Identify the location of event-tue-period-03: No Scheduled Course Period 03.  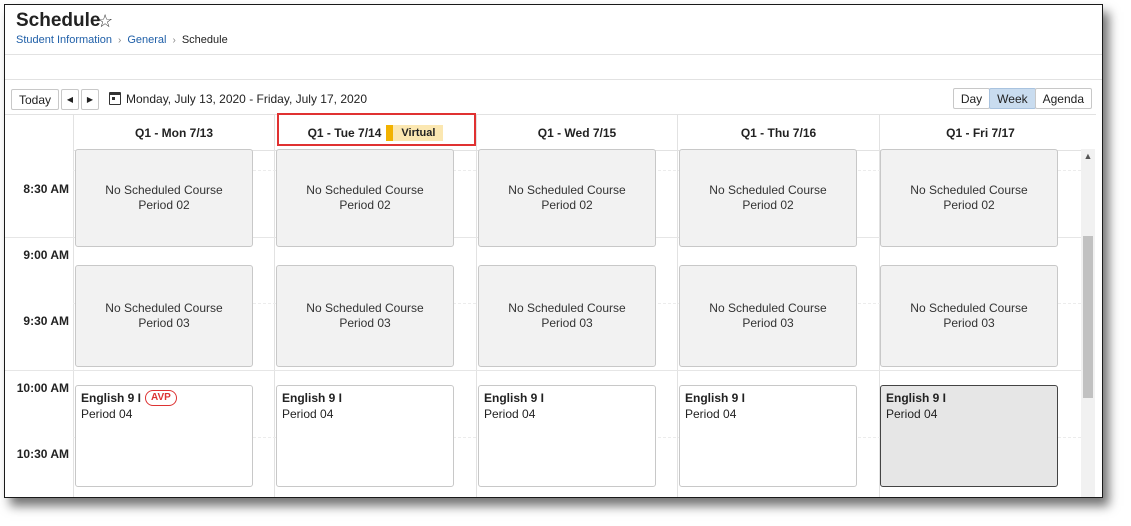
(365, 316).